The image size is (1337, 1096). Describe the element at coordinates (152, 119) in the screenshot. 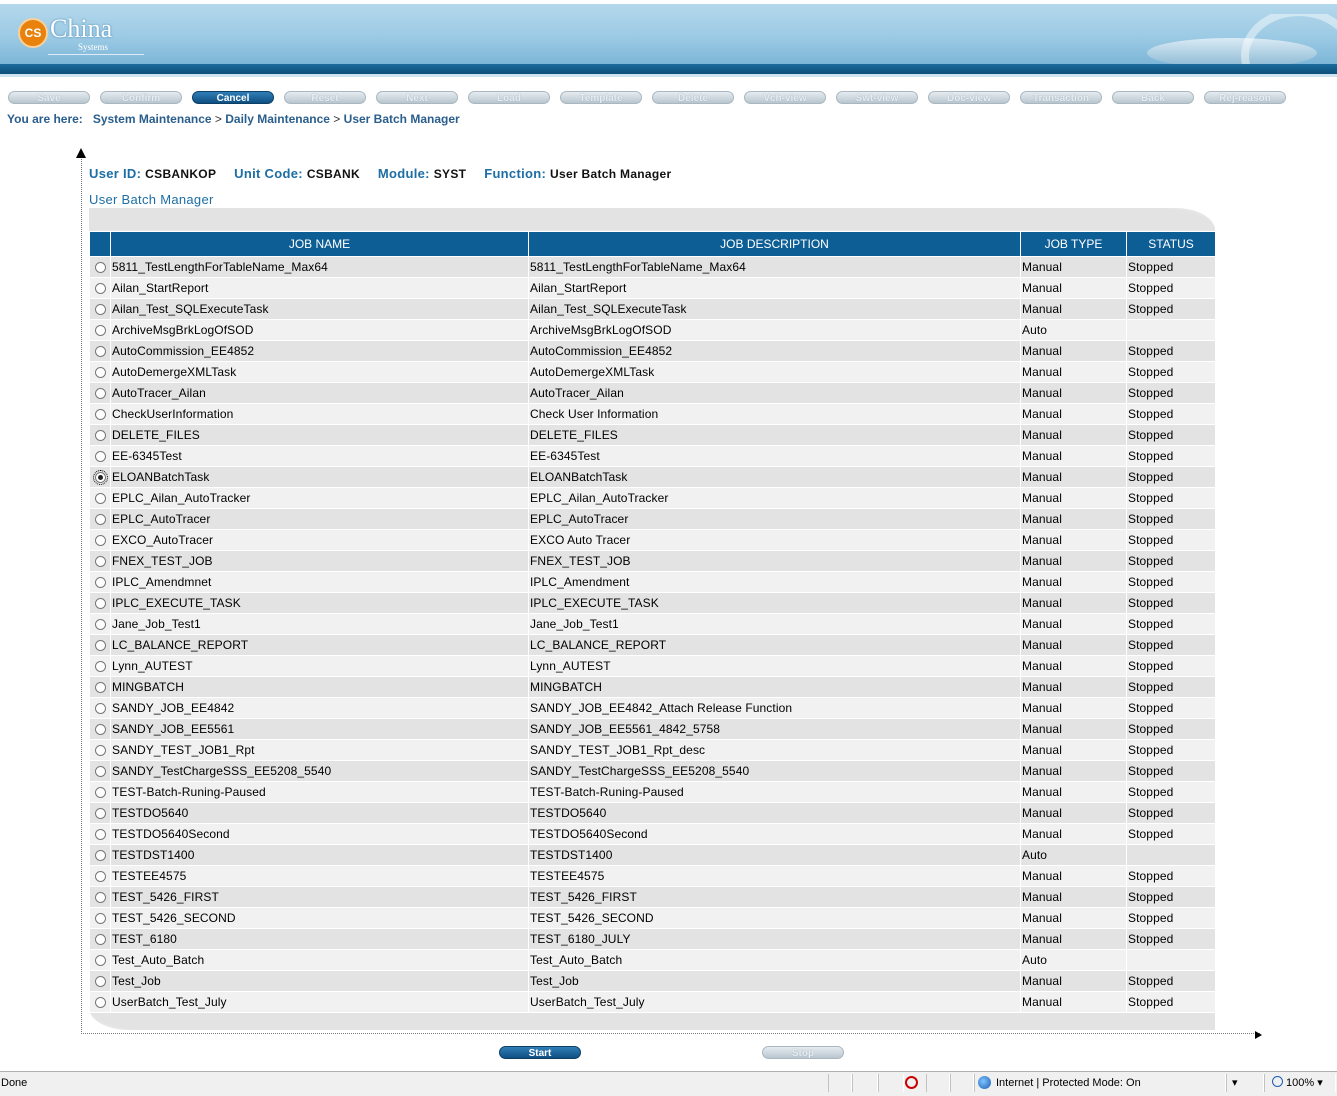

I see `breadcrumb-system-maintenance: System Maintenance` at that location.